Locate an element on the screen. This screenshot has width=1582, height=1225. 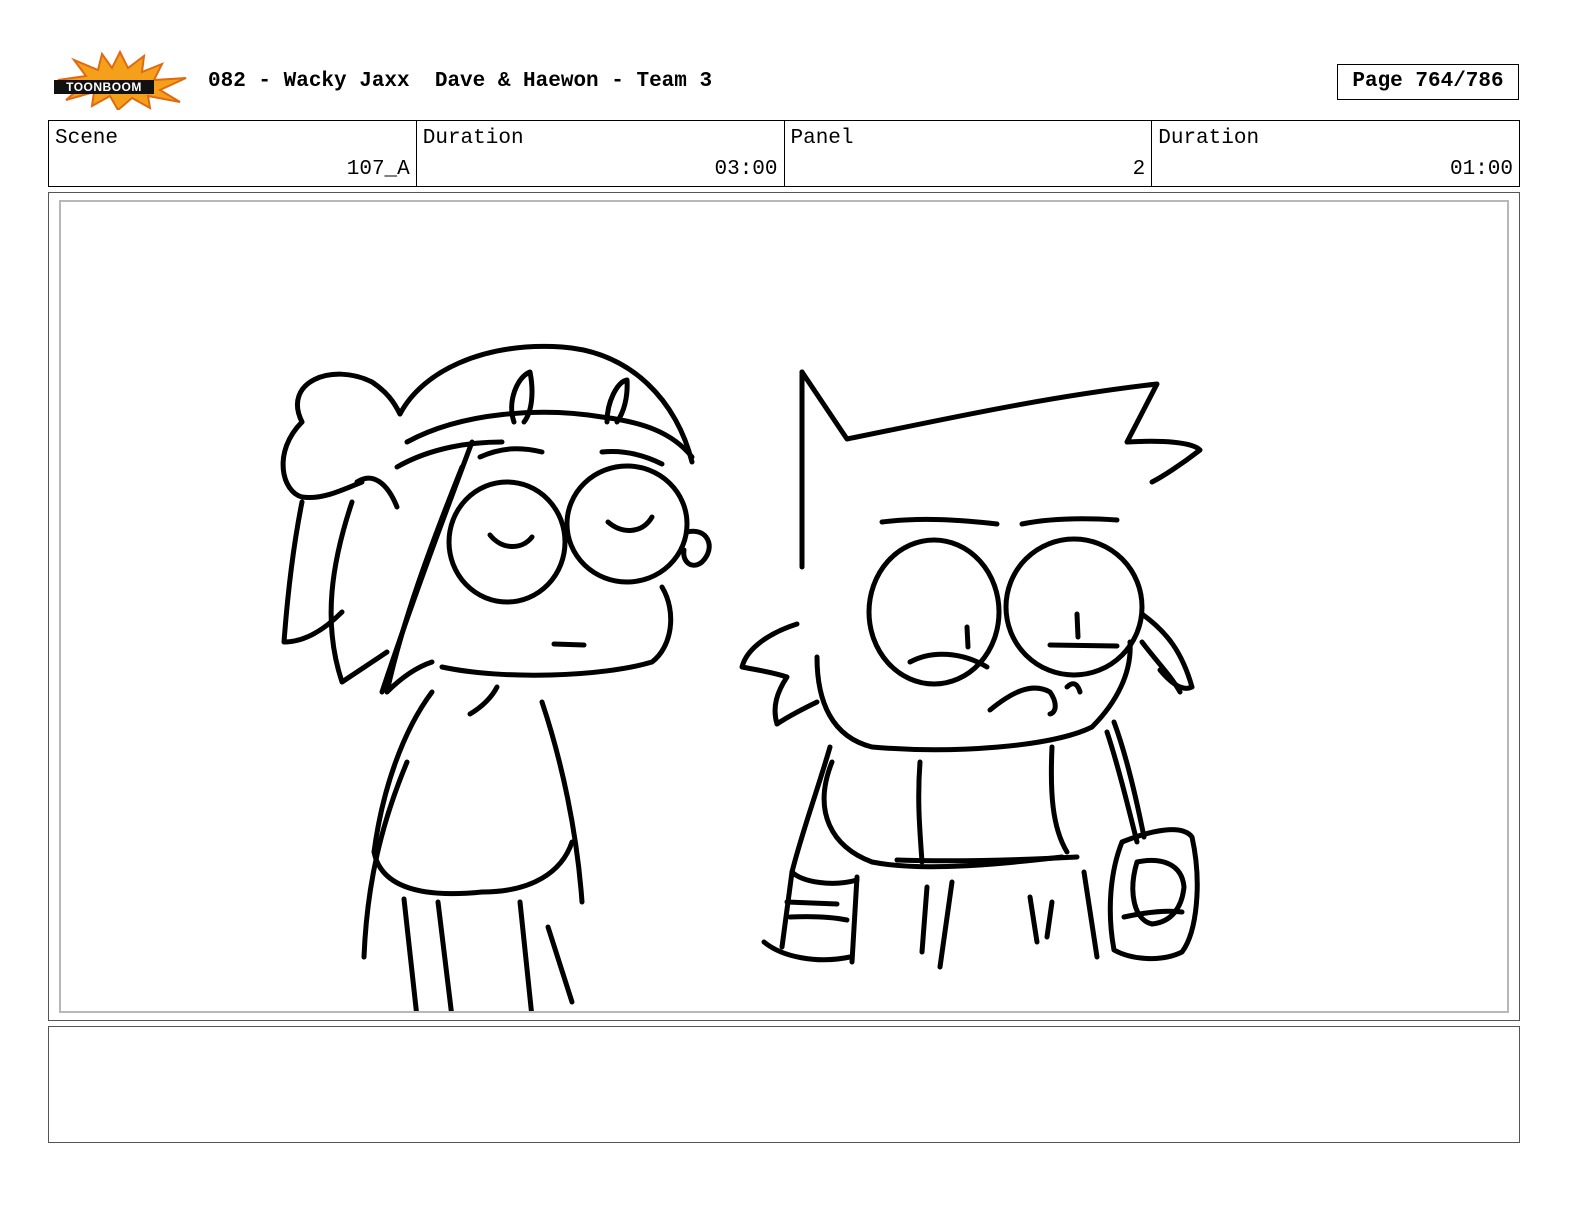
panel-duration-value: 01:00 is located at coordinates (1481, 169).